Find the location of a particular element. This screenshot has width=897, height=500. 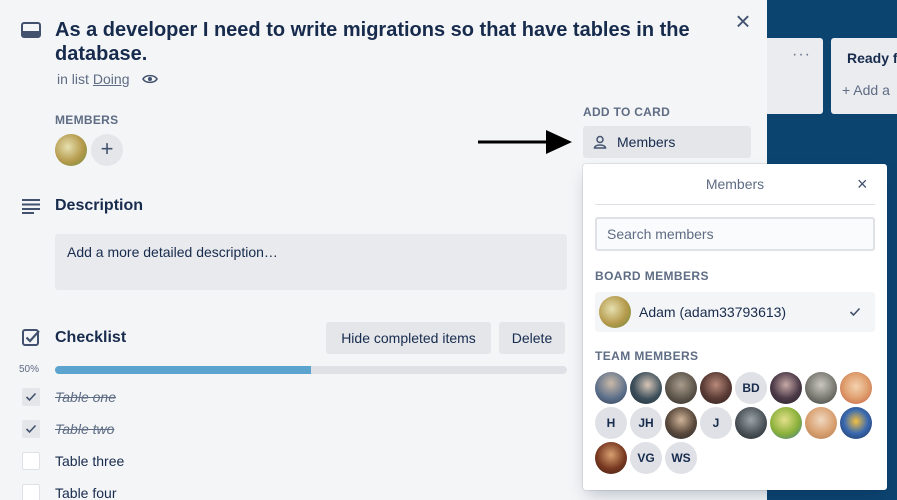

checklist-icon is located at coordinates (31, 337).